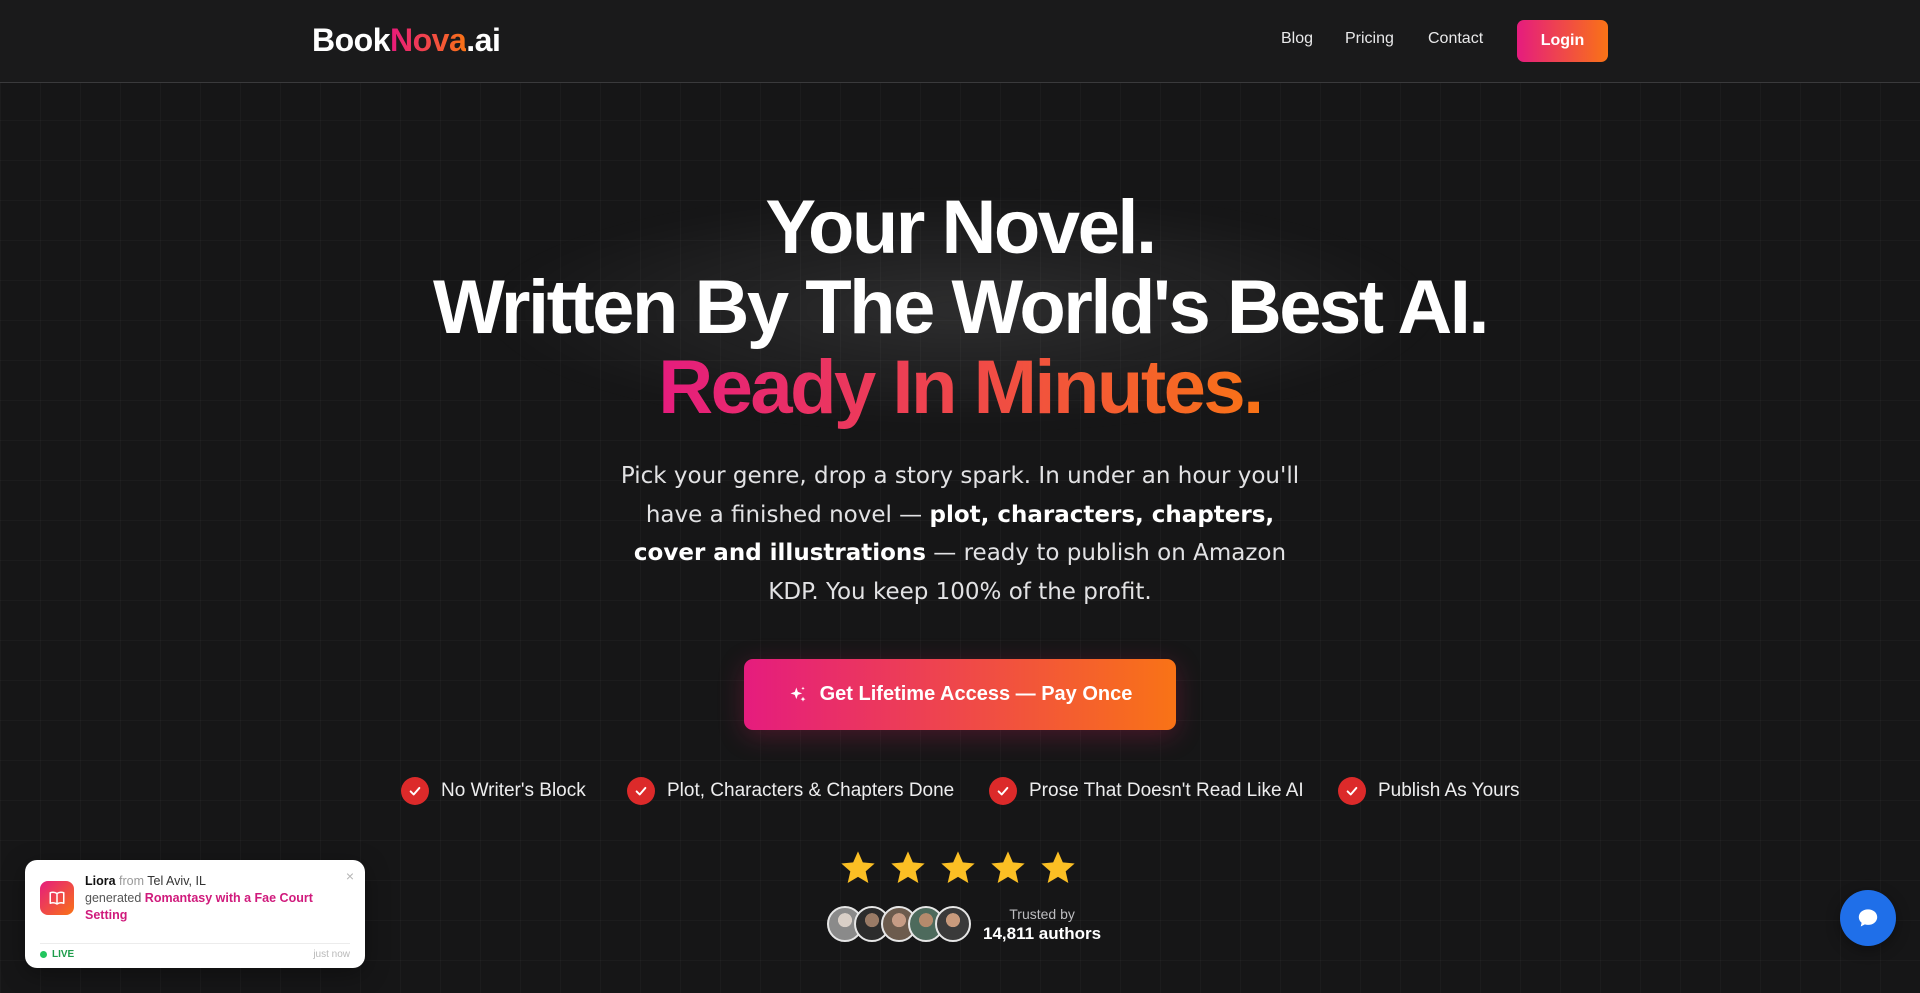  Describe the element at coordinates (1455, 39) in the screenshot. I see `nav-contact-link: Contact` at that location.